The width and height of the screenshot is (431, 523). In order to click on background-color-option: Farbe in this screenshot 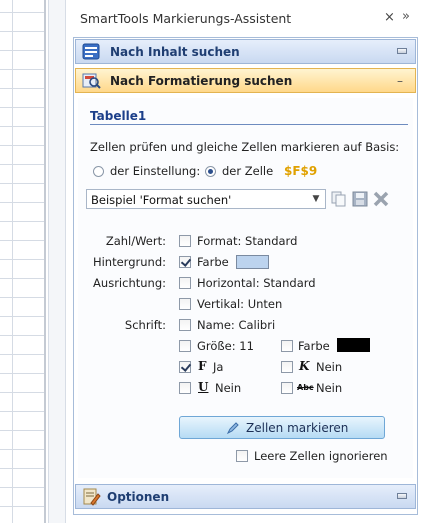, I will do `click(213, 262)`.